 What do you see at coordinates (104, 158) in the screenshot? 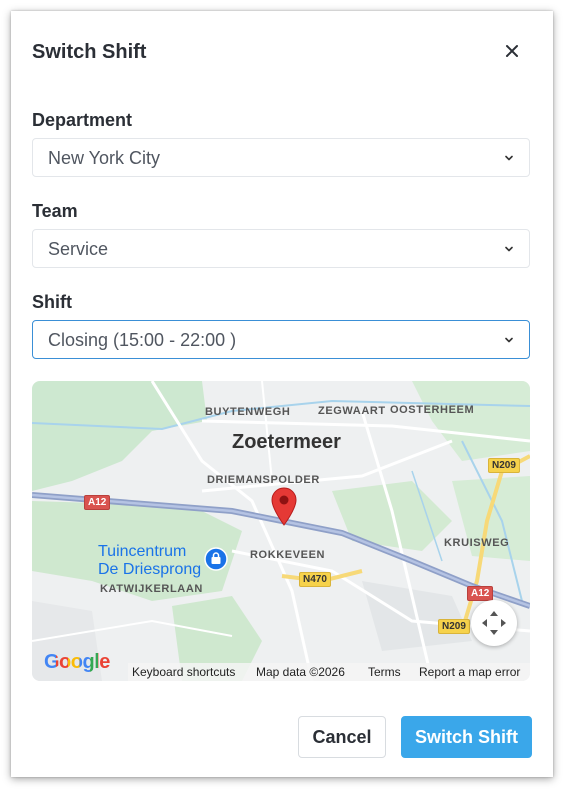
I see `department-value: New York City` at bounding box center [104, 158].